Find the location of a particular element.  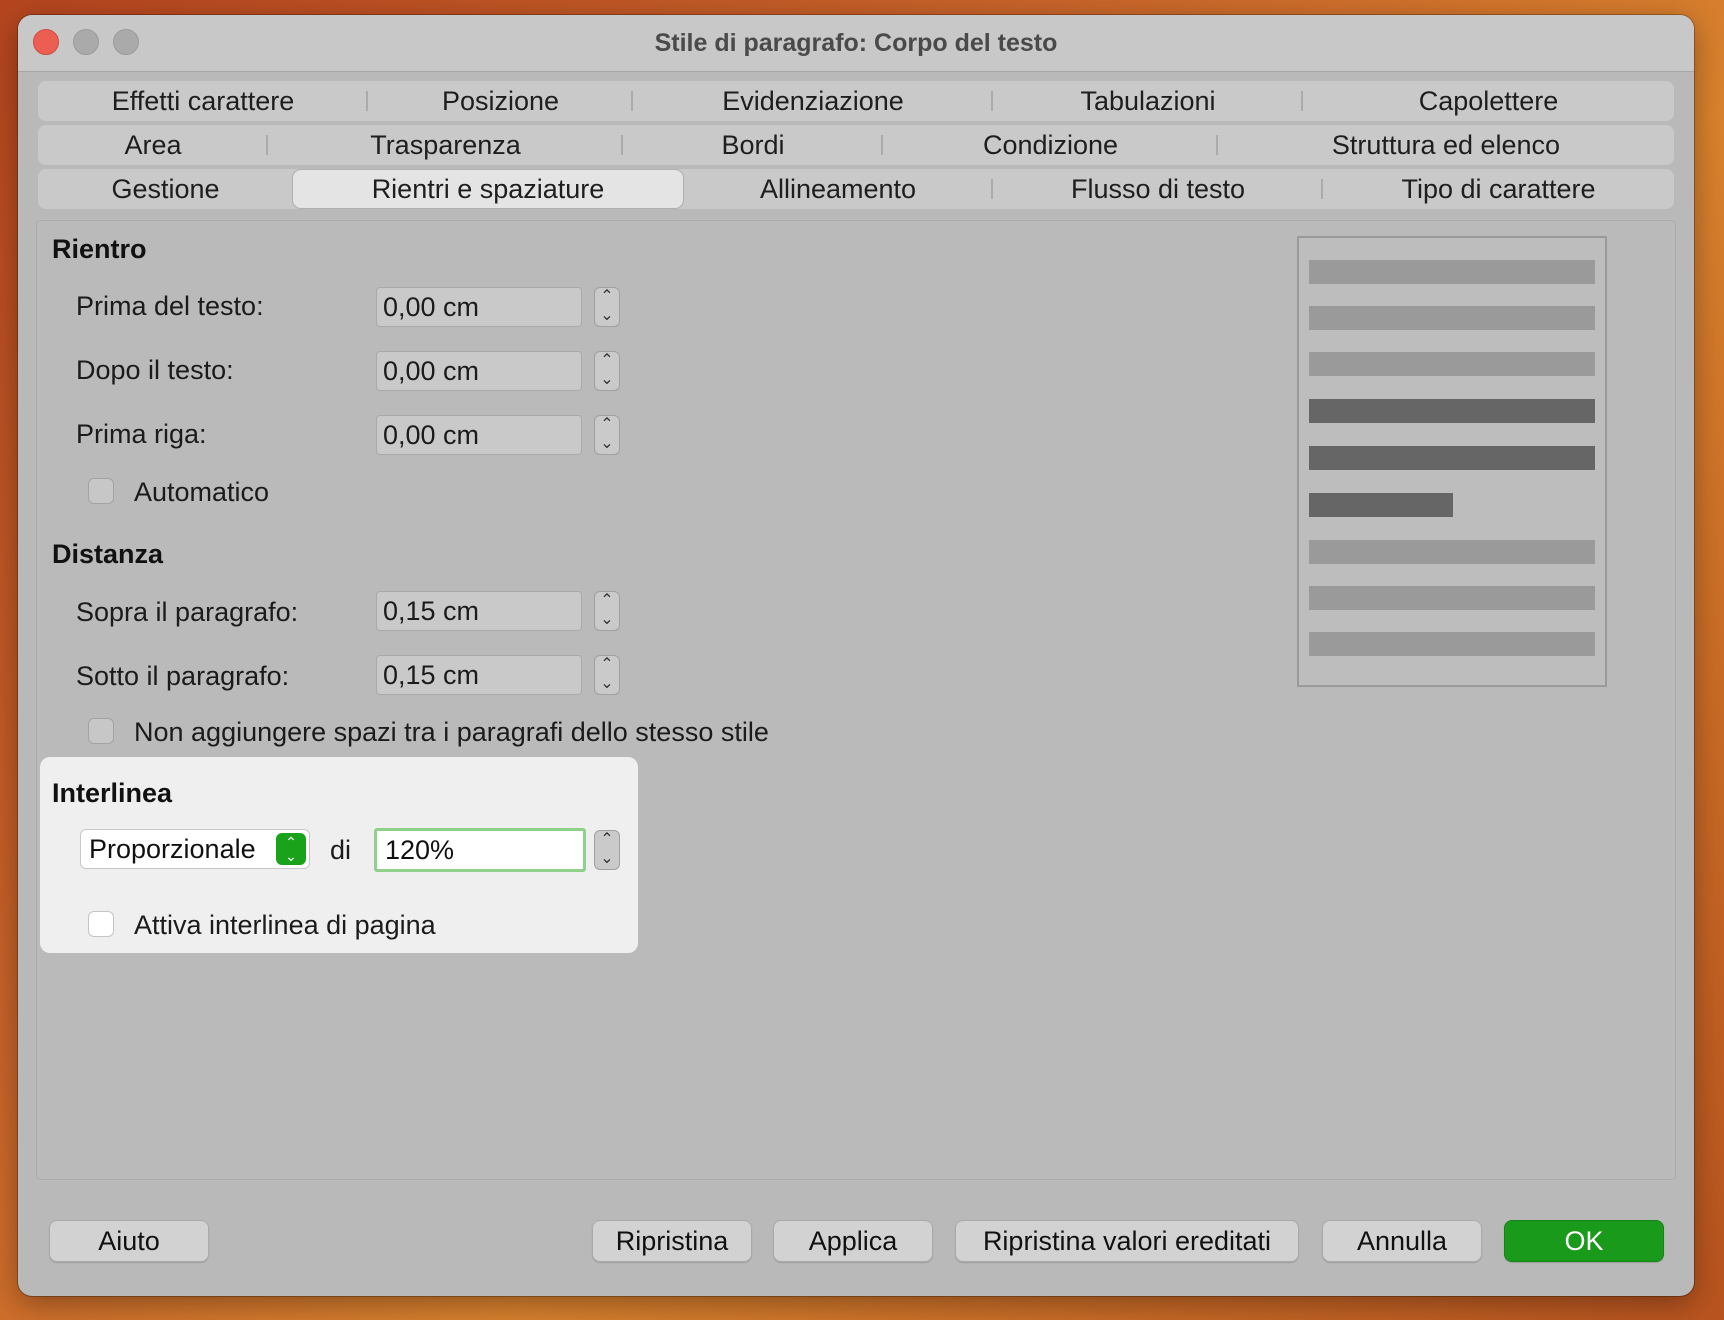

tab-flusso-di-testo: Flusso di testo is located at coordinates (1158, 189).